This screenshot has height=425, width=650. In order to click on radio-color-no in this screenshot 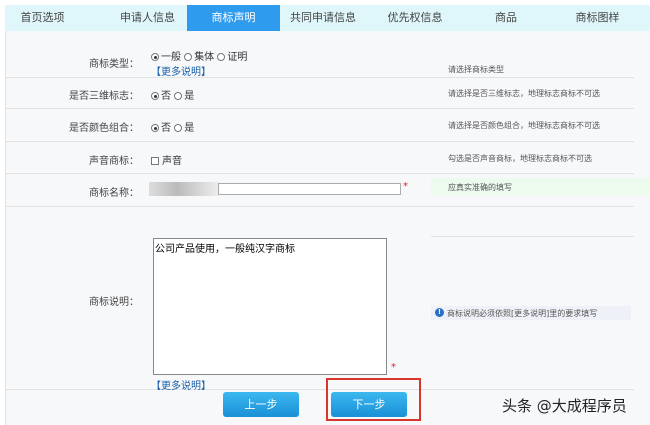, I will do `click(155, 128)`.